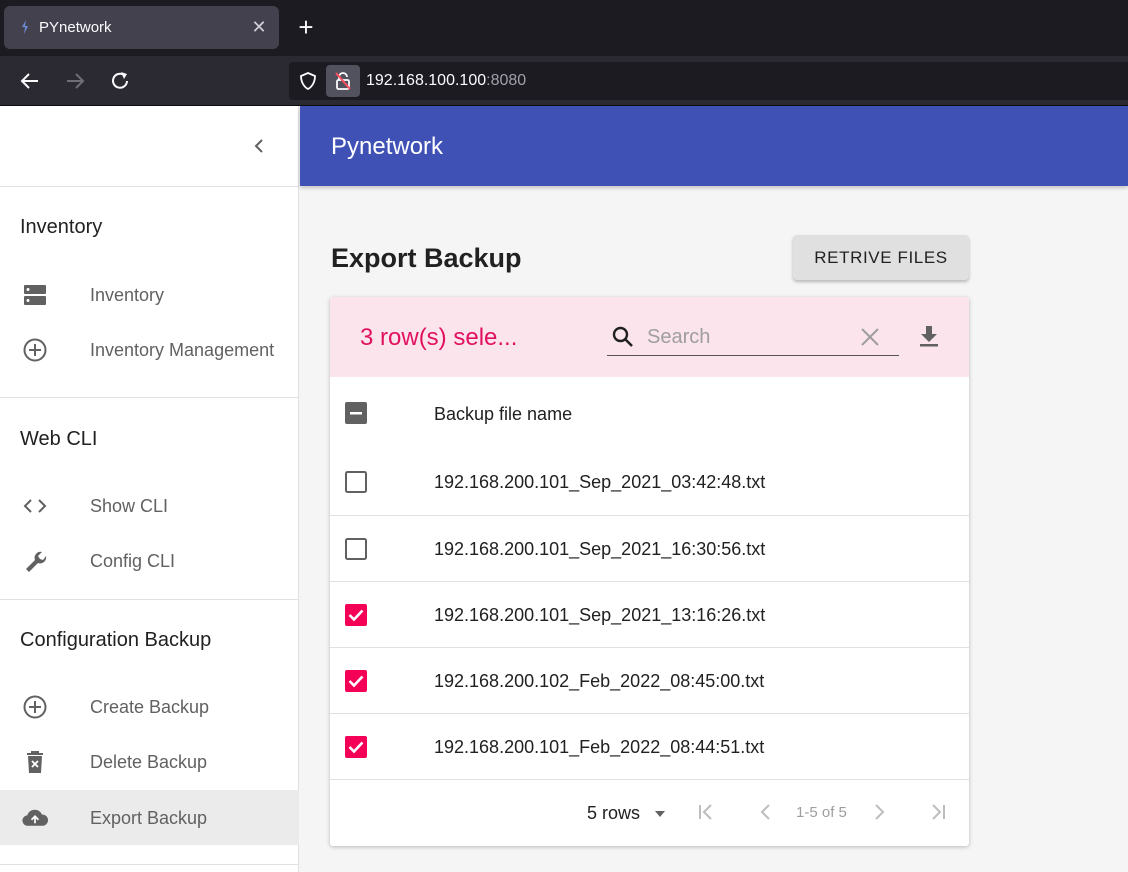  I want to click on wrench-icon, so click(36, 561).